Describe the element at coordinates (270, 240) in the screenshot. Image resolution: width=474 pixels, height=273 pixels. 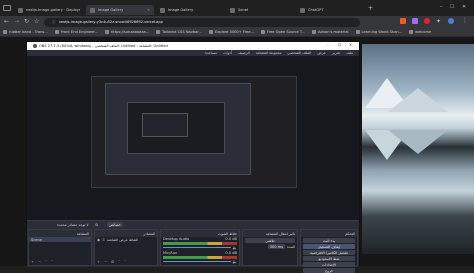
I see `transition-select: تلاشي` at that location.